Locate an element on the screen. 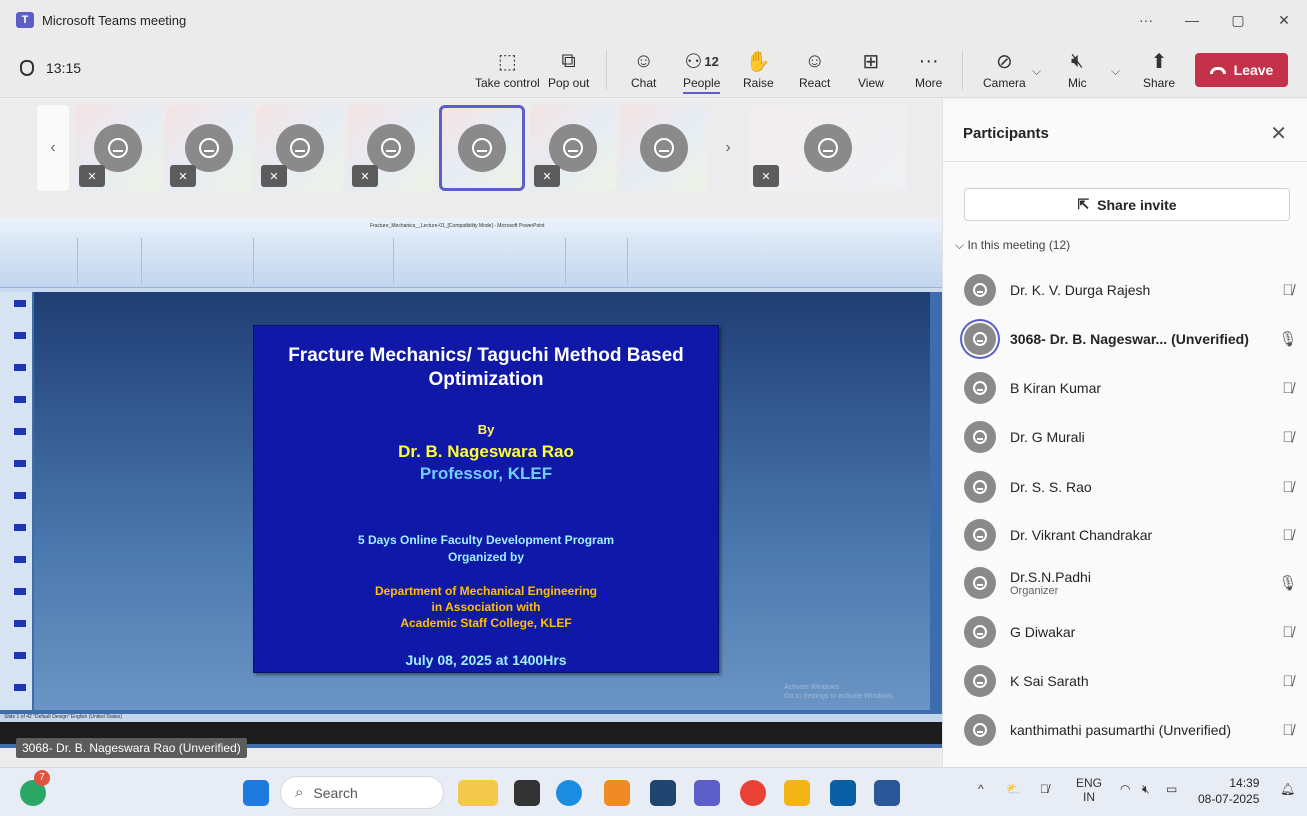 This screenshot has height=816, width=1307. show-hidden-icons: ^ is located at coordinates (981, 789).